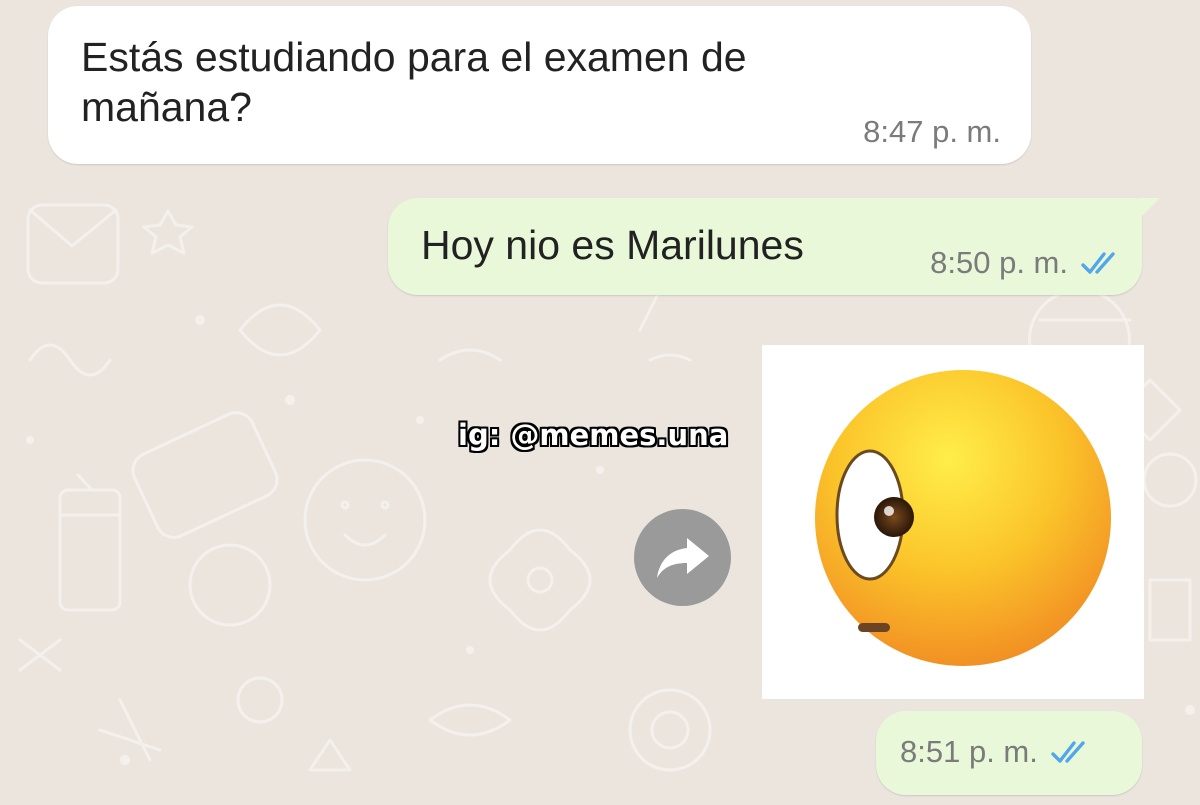 The image size is (1200, 805). I want to click on outgoing-message-meta: 8:50 p. m., so click(1027, 263).